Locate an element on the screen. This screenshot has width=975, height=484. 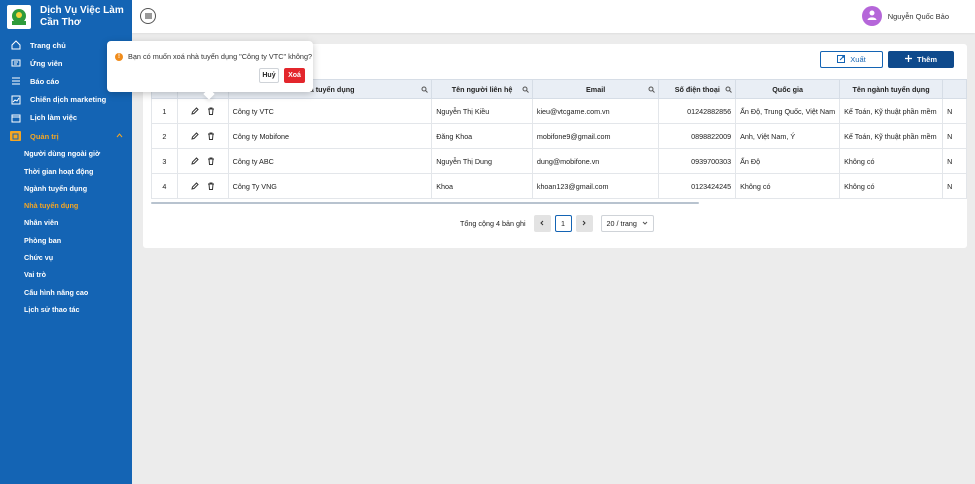
cell-actions is located at coordinates (202, 161).